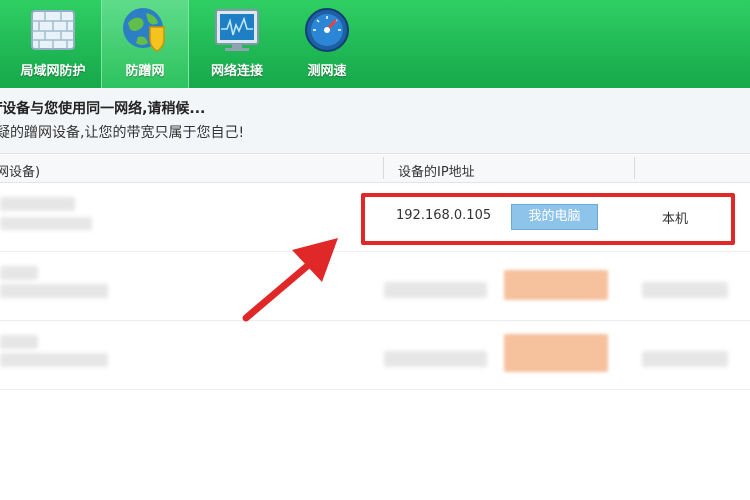  I want to click on annotation-arrow-icon, so click(290, 280).